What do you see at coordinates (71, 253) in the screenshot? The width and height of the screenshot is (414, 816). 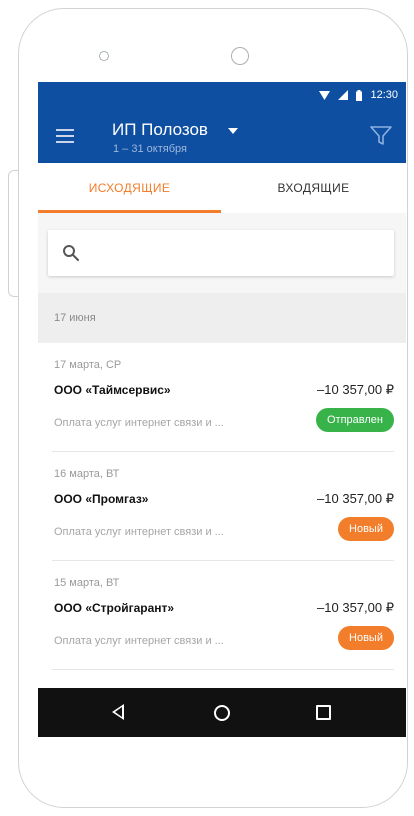 I see `search-icon` at bounding box center [71, 253].